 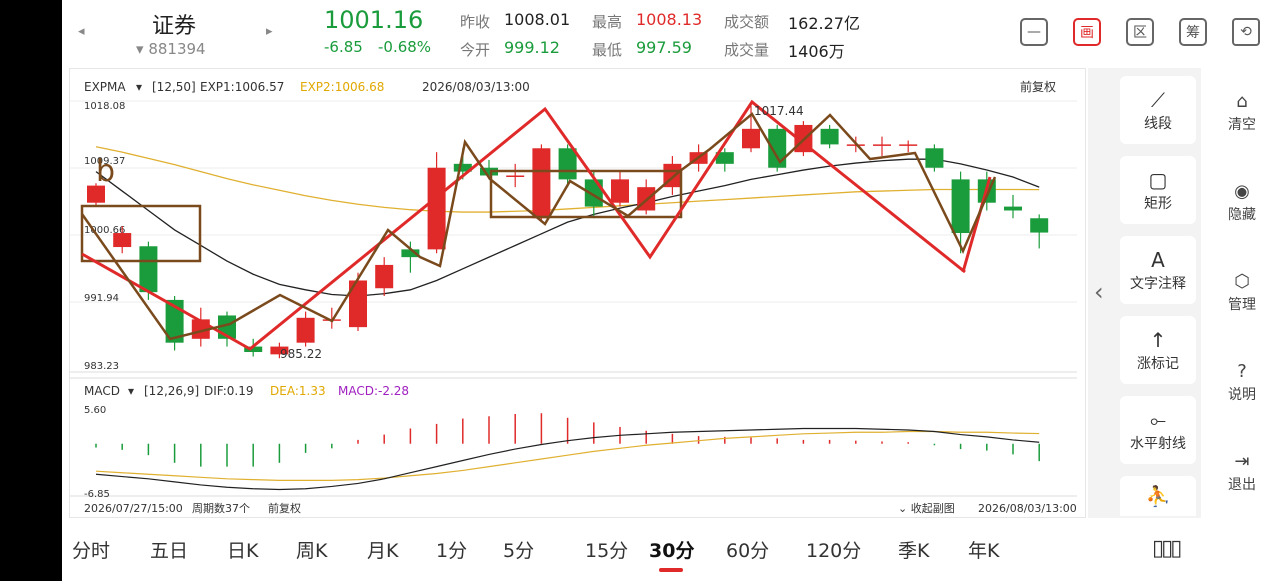 I want to click on y-tick-label: 991.94, so click(x=101, y=298).